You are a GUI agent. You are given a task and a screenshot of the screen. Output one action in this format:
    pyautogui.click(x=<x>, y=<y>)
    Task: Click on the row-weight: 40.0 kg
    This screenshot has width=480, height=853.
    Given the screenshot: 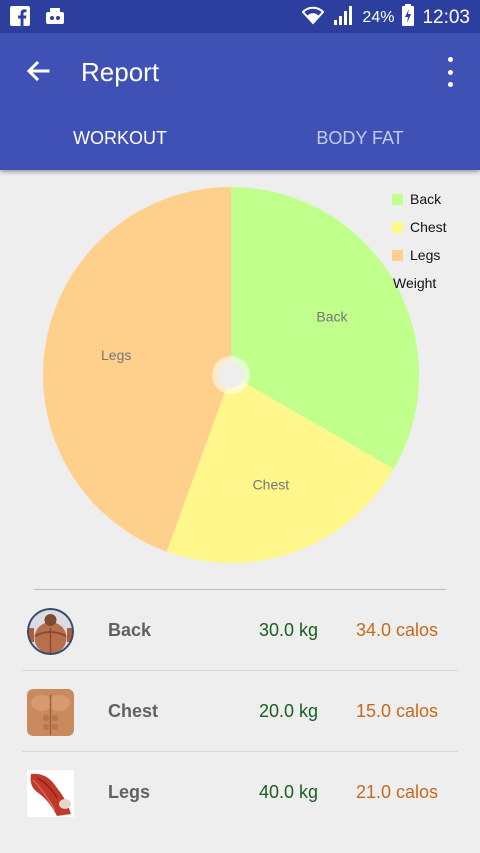 What is the action you would take?
    pyautogui.click(x=288, y=792)
    